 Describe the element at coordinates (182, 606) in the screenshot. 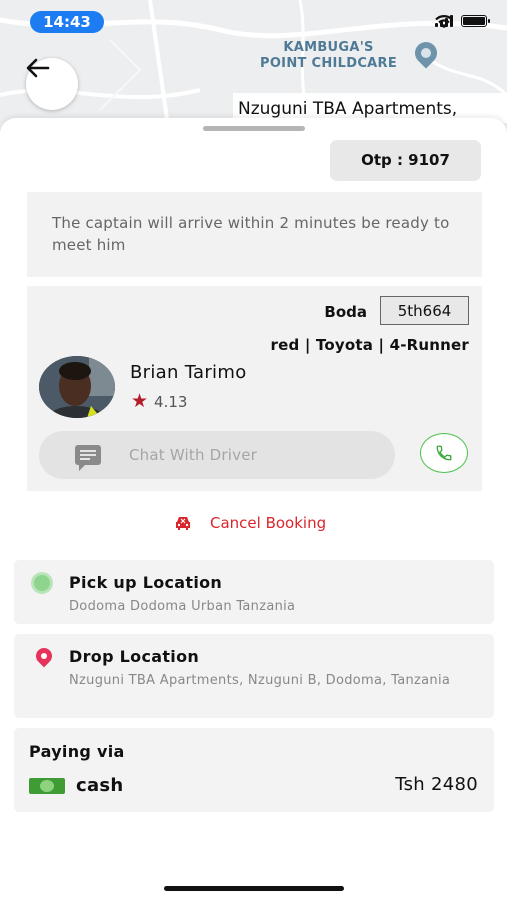

I see `pickup-address: Dodoma Dodoma Urban Tanzania` at that location.